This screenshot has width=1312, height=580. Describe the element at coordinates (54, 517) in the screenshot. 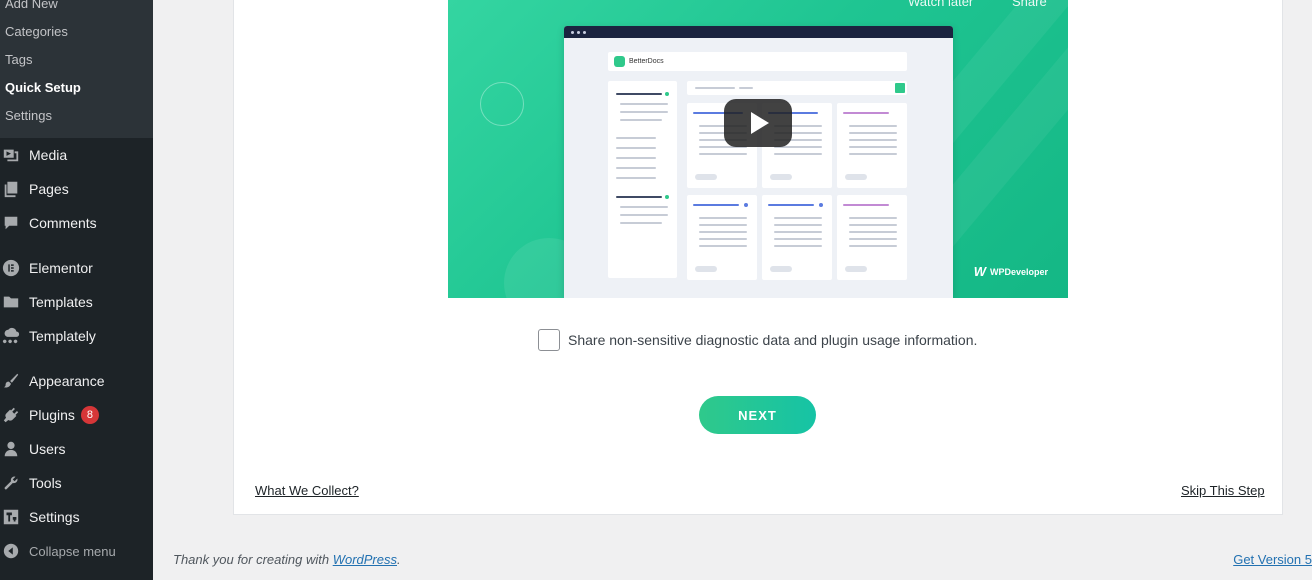

I see `sidebar-item-label: Settings` at that location.